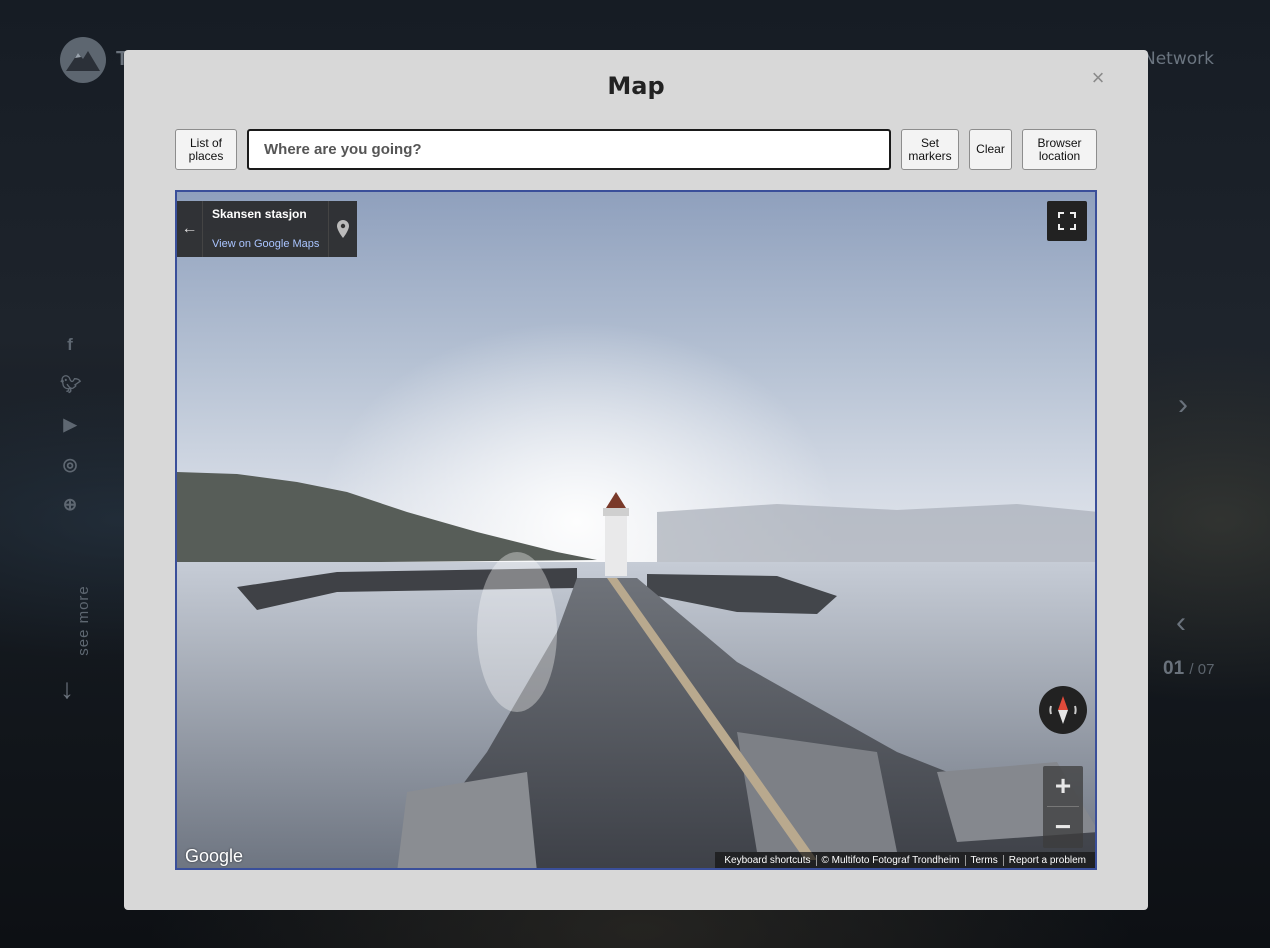 Image resolution: width=1270 pixels, height=948 pixels. I want to click on instagram-icon: ◎, so click(70, 465).